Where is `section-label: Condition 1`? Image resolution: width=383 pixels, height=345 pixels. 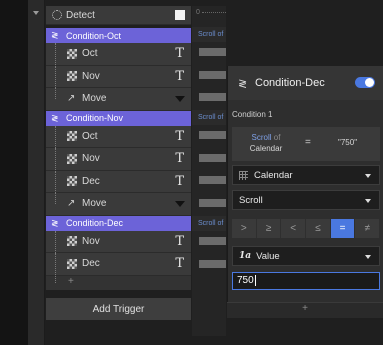 section-label: Condition 1 is located at coordinates (252, 114).